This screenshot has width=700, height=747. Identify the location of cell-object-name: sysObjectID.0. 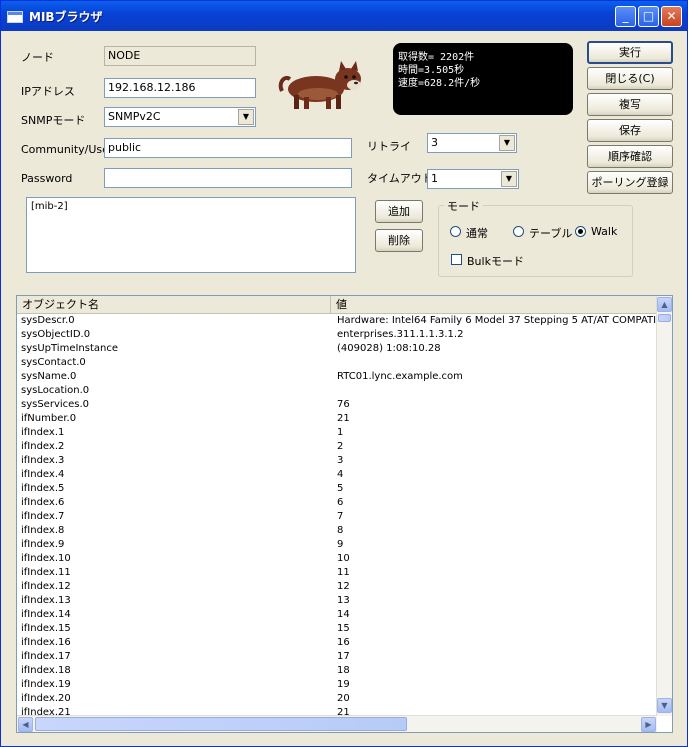
(56, 334).